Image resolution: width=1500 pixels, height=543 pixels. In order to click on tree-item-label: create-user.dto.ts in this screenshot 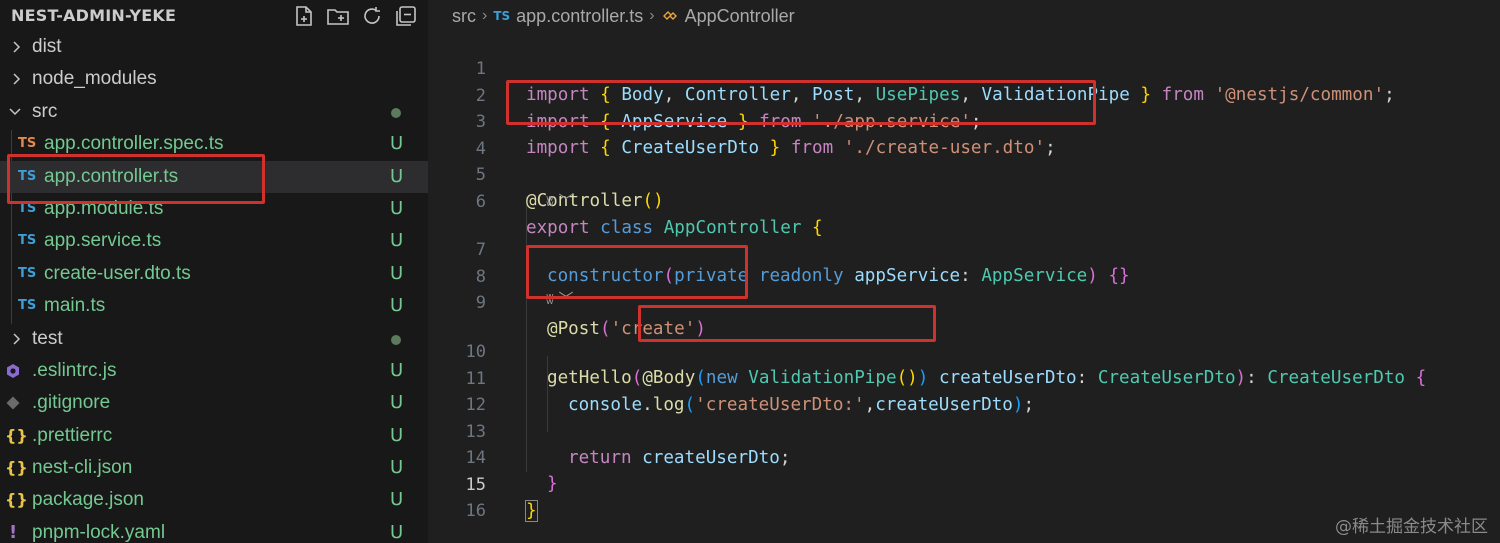, I will do `click(117, 273)`.